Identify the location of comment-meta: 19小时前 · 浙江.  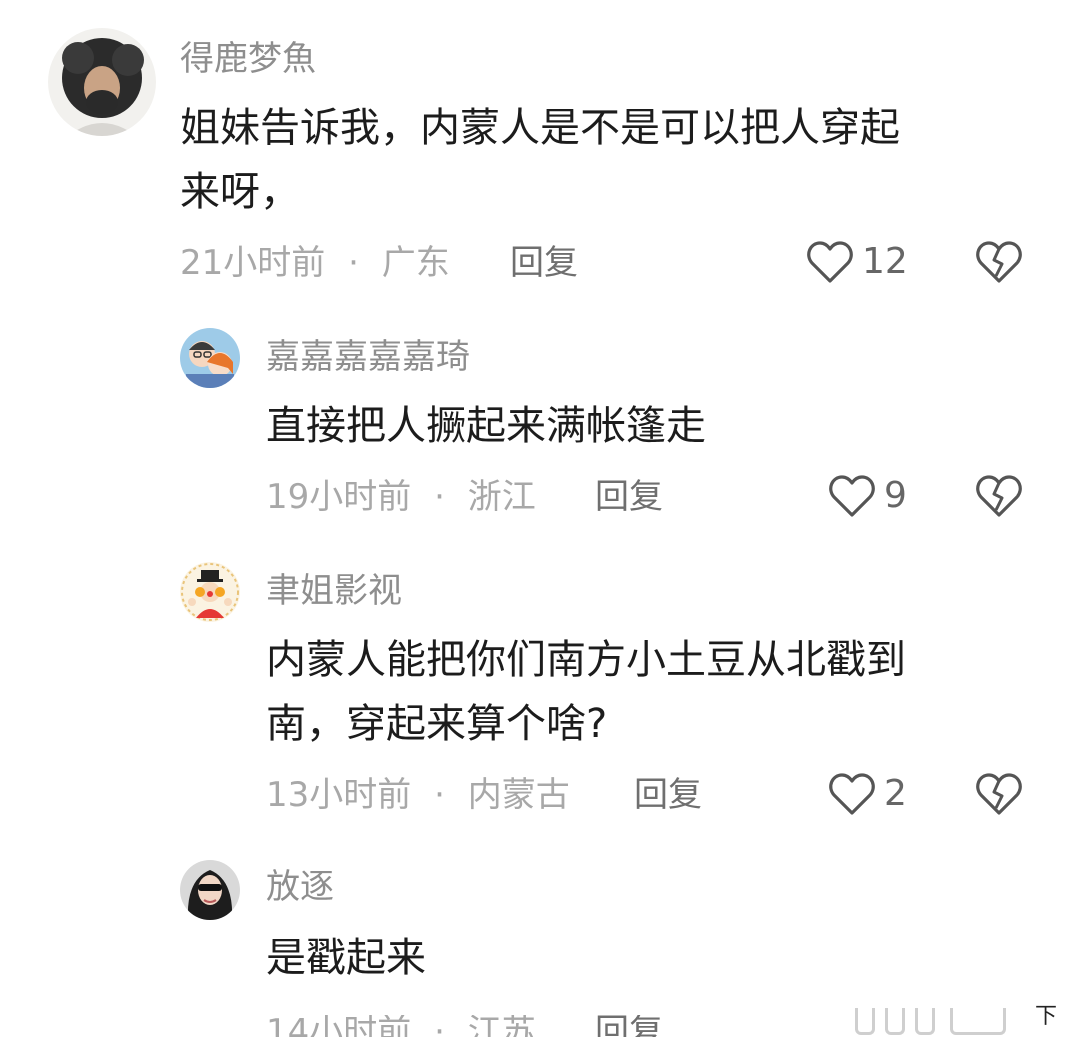
(401, 497).